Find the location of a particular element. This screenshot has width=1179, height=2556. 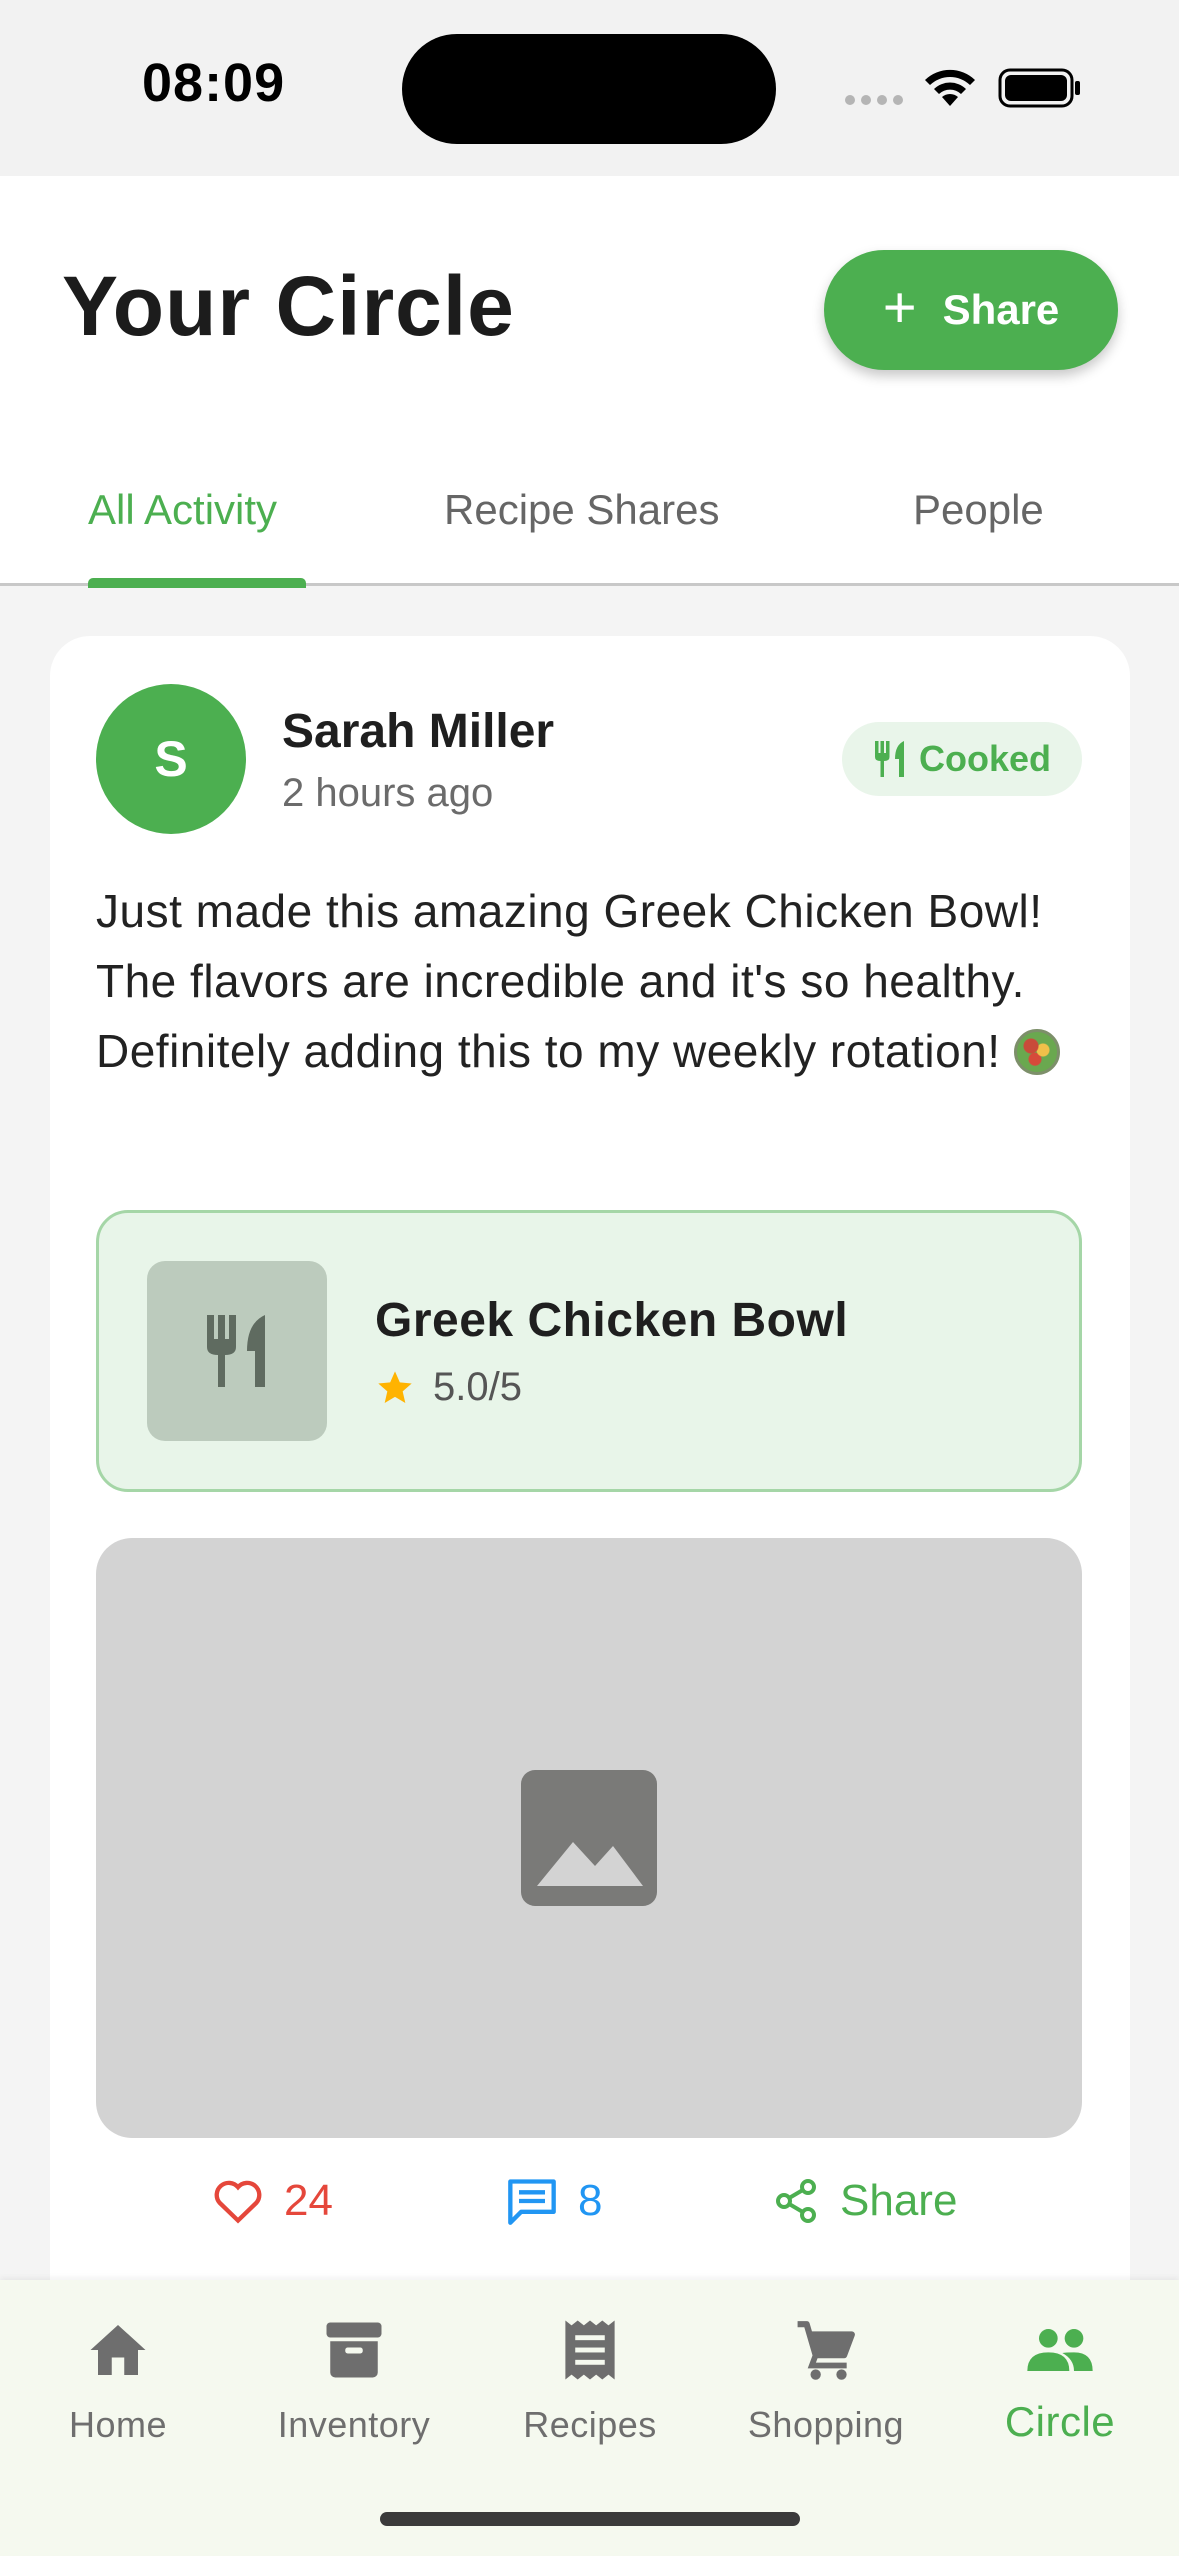

activity-tabs: All Activity Recipe Shares People is located at coordinates (589, 531).